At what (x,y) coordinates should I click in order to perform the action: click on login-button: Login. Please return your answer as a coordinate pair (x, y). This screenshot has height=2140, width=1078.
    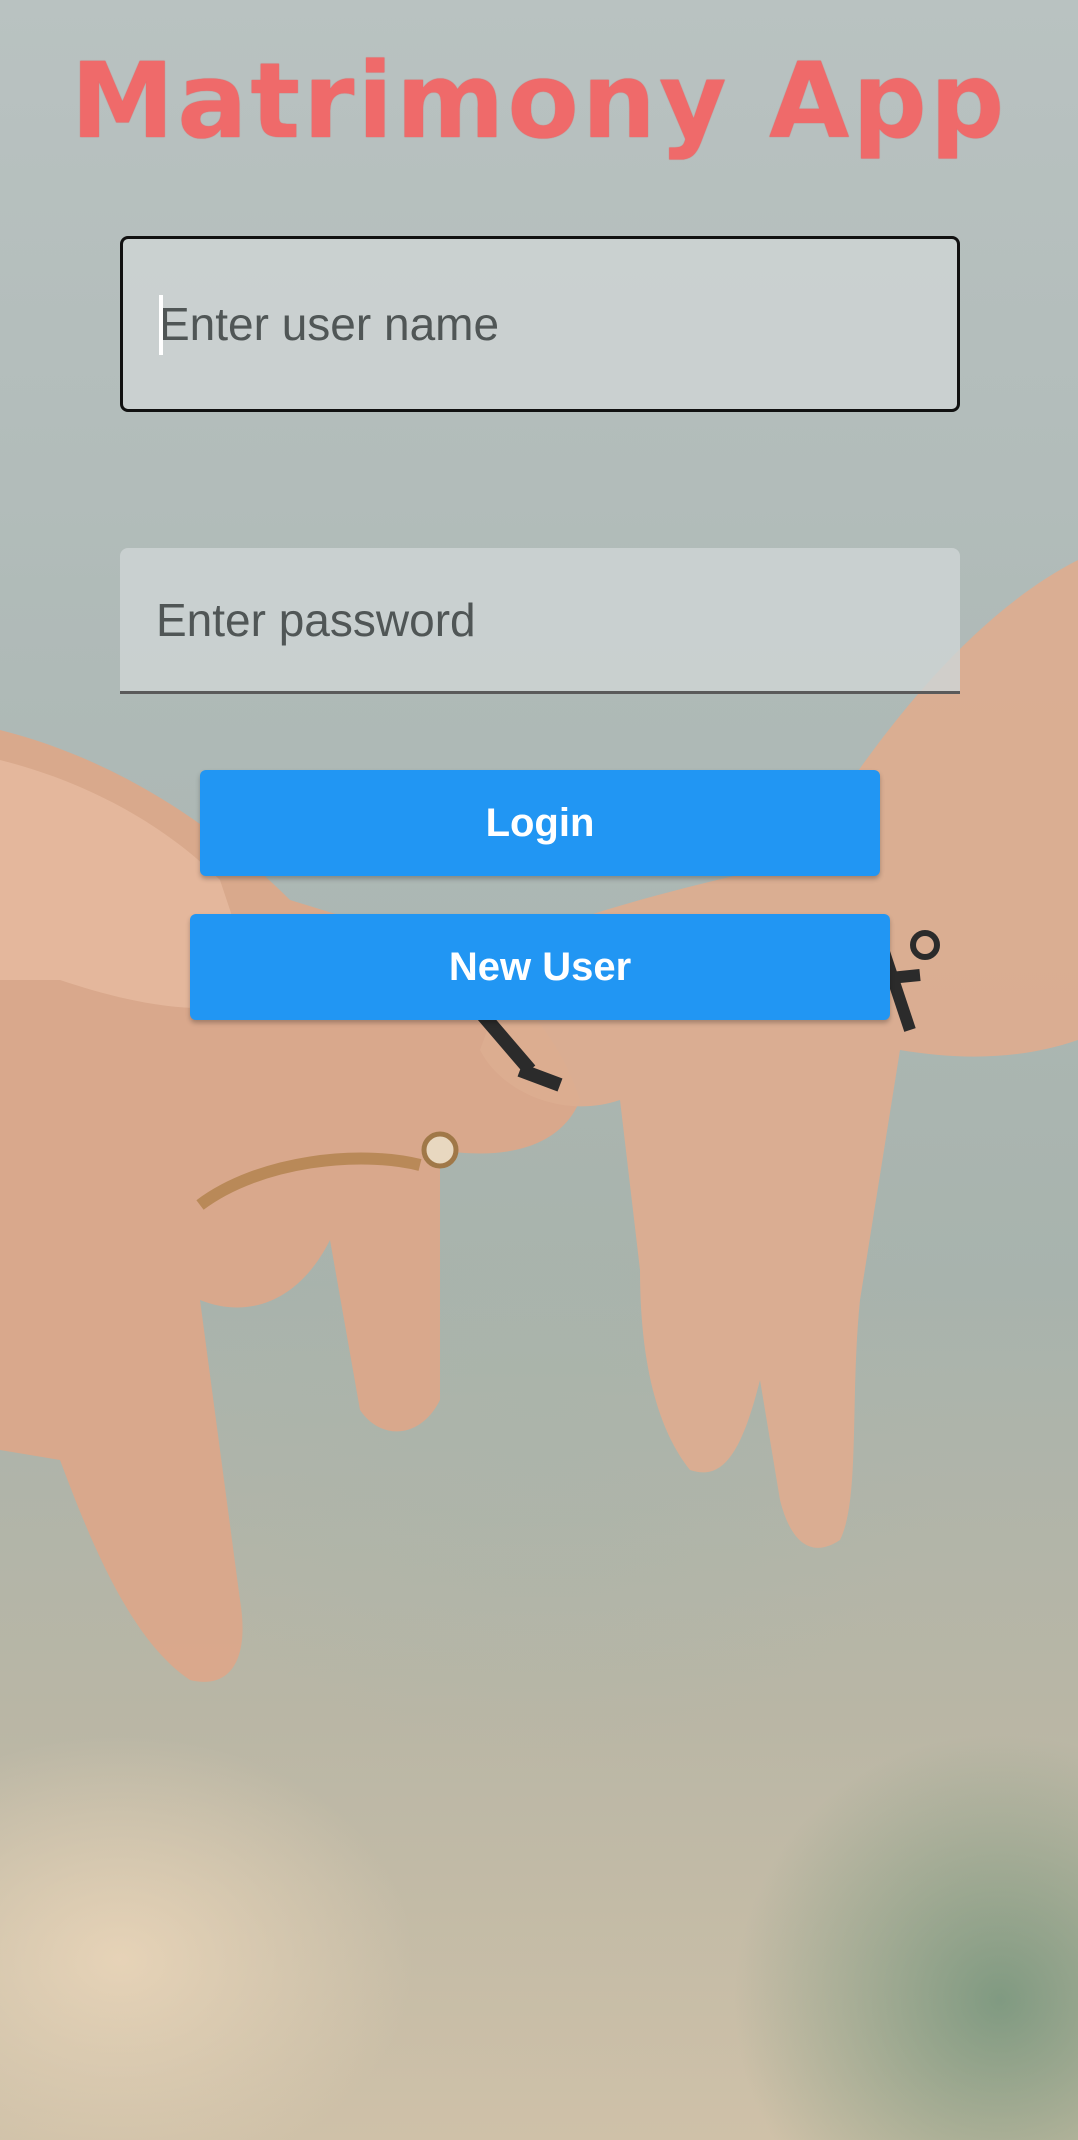
    Looking at the image, I should click on (540, 823).